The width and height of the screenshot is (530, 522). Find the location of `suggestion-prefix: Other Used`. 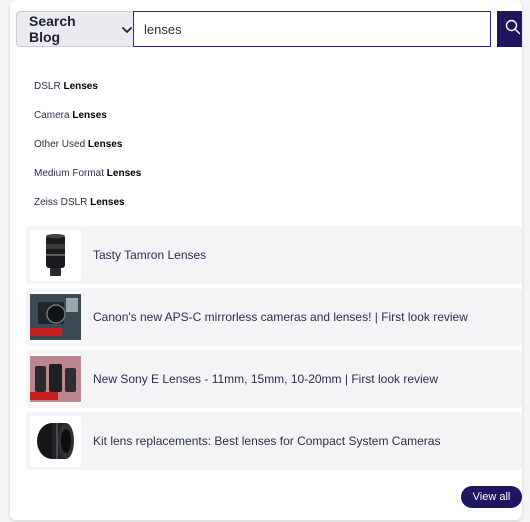

suggestion-prefix: Other Used is located at coordinates (60, 144).